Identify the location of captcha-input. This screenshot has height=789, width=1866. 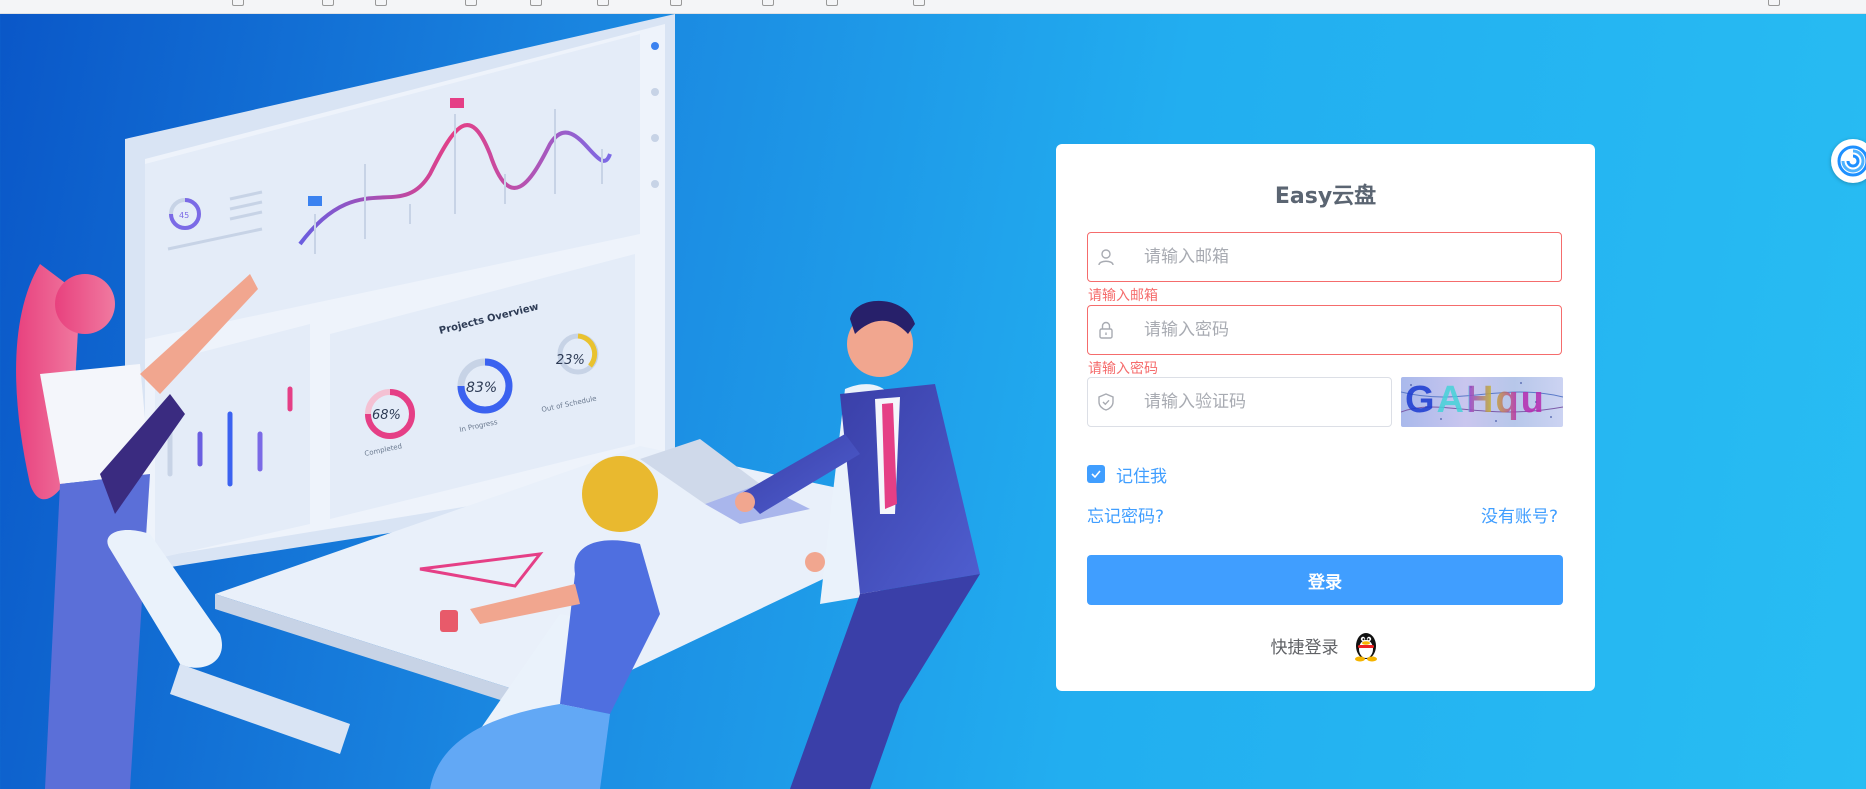
(1264, 402).